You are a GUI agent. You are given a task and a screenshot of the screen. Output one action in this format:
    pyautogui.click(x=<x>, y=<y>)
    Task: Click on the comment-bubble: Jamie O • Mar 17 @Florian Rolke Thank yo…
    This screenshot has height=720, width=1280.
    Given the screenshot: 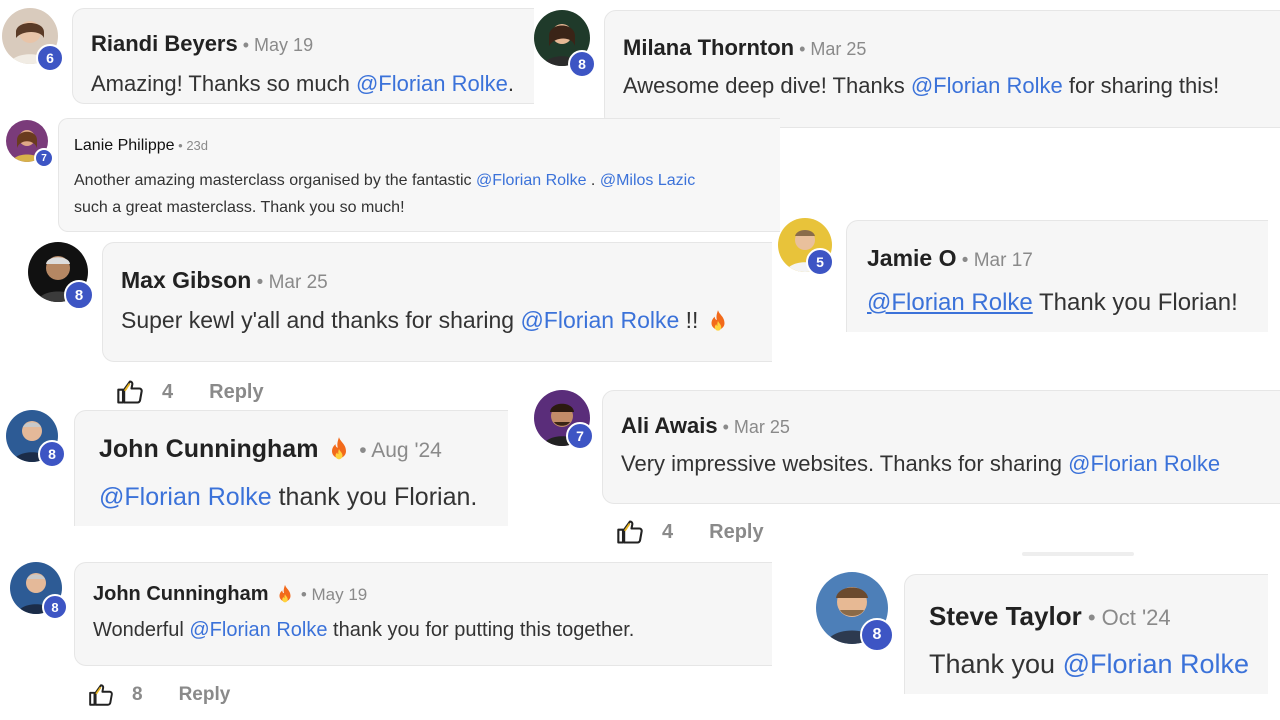 What is the action you would take?
    pyautogui.click(x=1057, y=276)
    